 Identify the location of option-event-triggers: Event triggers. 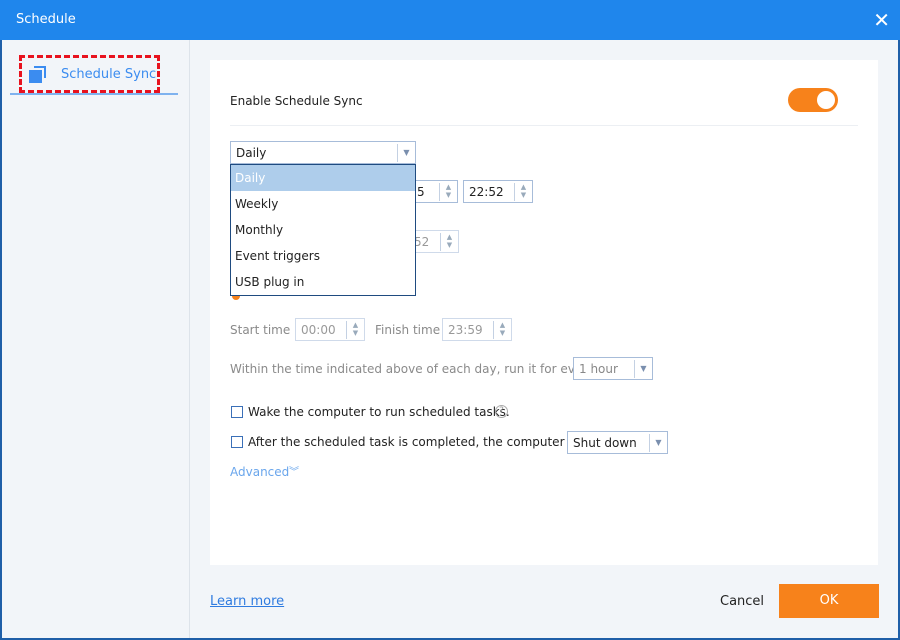
(323, 256).